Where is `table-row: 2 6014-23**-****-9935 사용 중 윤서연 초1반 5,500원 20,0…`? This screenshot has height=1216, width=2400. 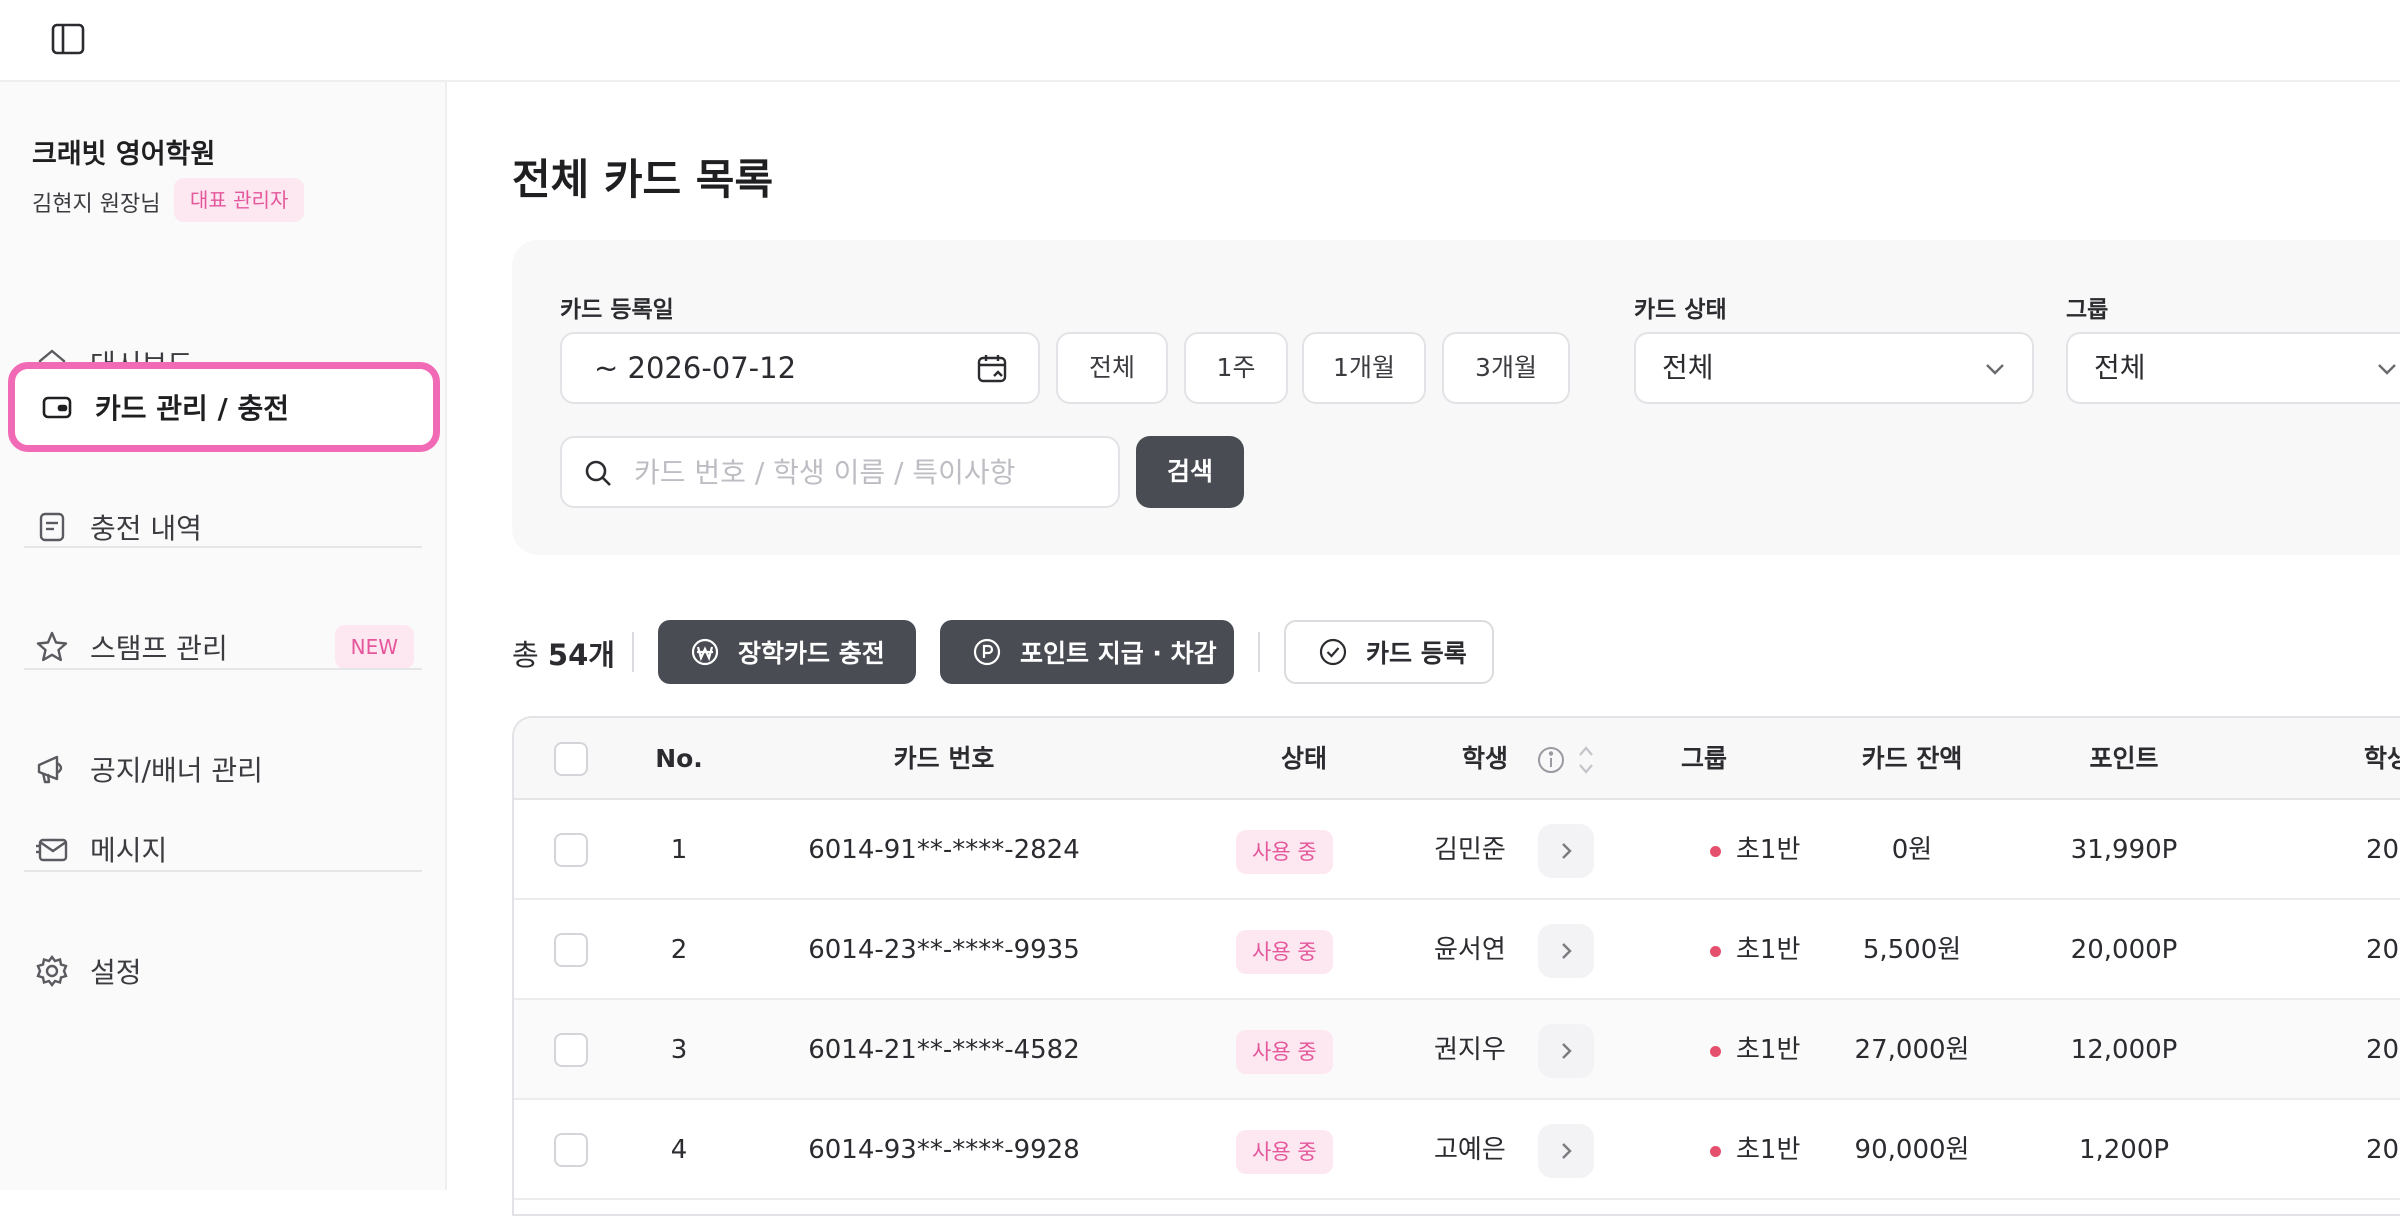 table-row: 2 6014-23**-****-9935 사용 중 윤서연 초1반 5,500원 20,0… is located at coordinates (1457, 950).